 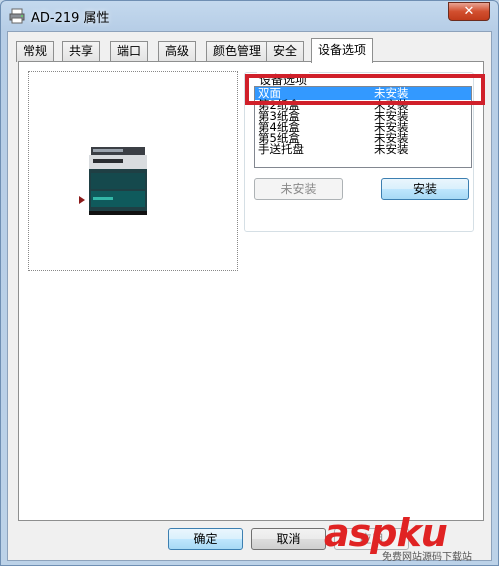 I want to click on tab-ports: 端口, so click(x=129, y=51).